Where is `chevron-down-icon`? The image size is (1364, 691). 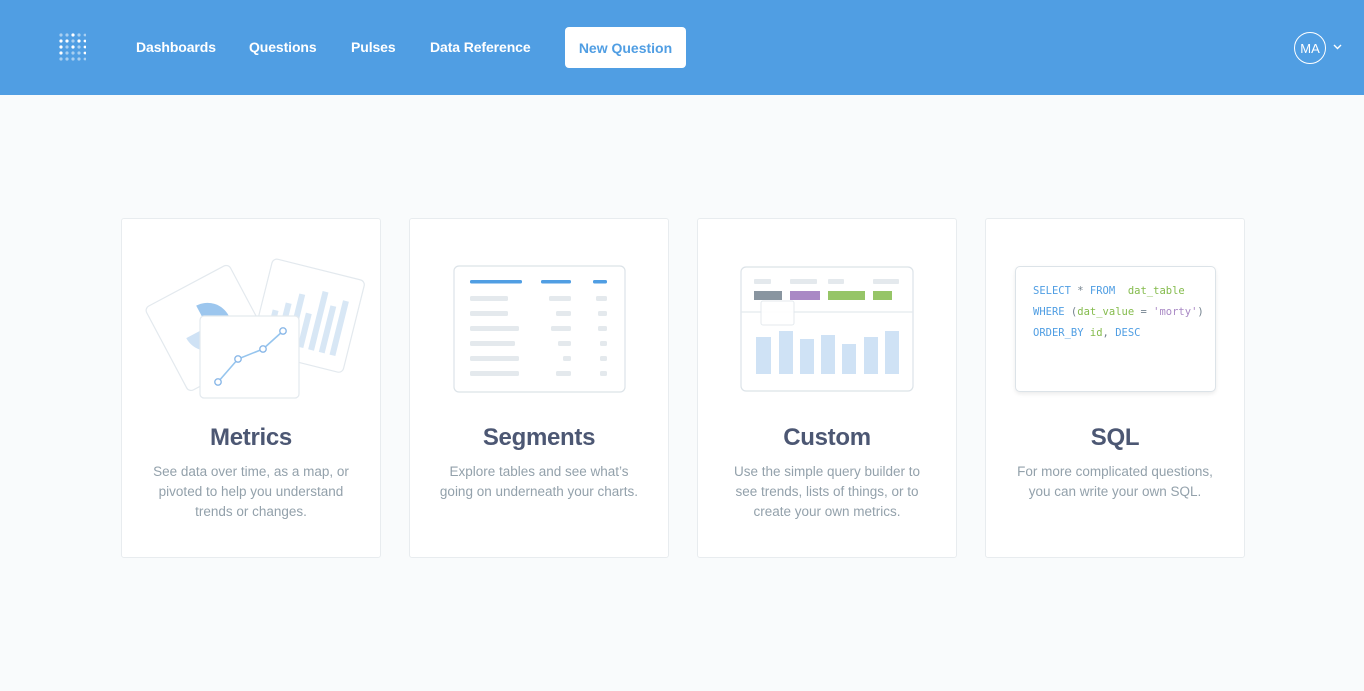
chevron-down-icon is located at coordinates (1337, 47).